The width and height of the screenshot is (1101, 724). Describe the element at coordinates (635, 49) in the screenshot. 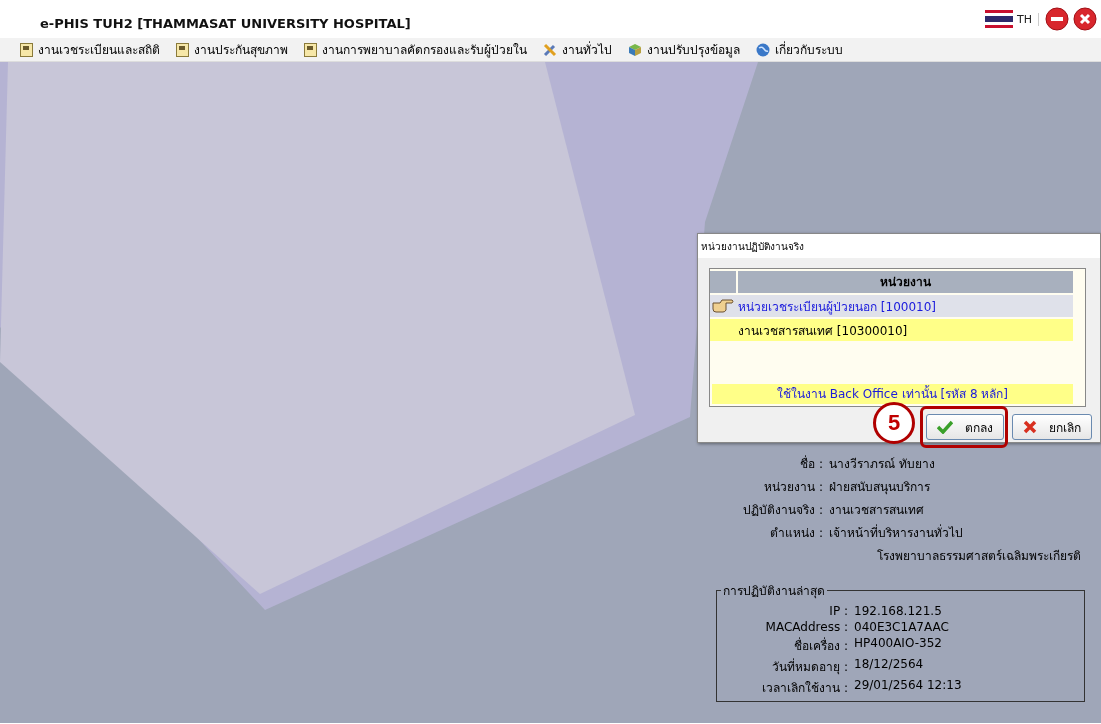

I see `cube-icon` at that location.